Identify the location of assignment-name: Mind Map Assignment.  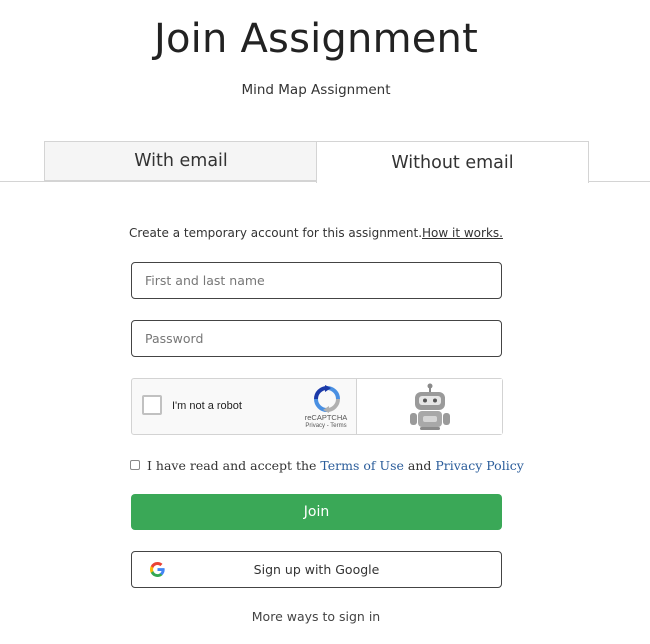
(316, 90).